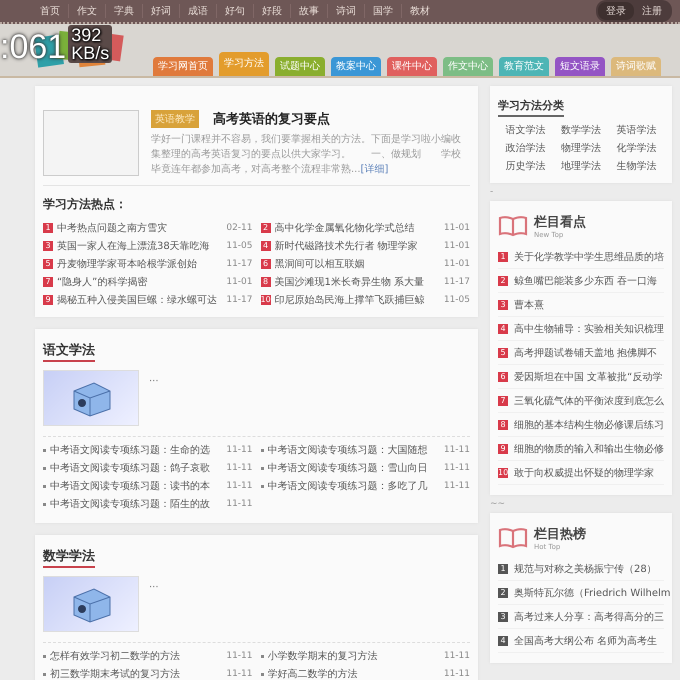  Describe the element at coordinates (239, 246) in the screenshot. I see `date-label: 11-05` at that location.